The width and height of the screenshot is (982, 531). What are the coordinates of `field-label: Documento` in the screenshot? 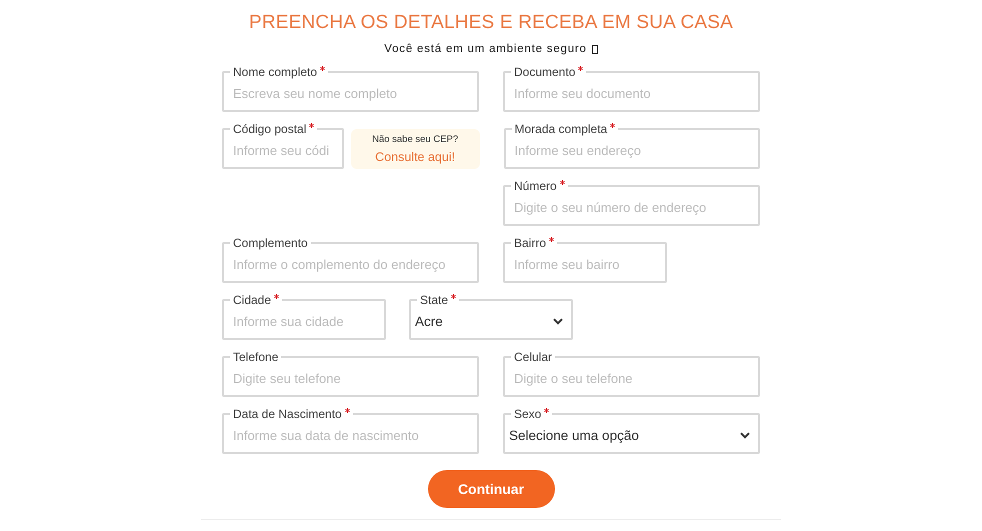 It's located at (545, 72).